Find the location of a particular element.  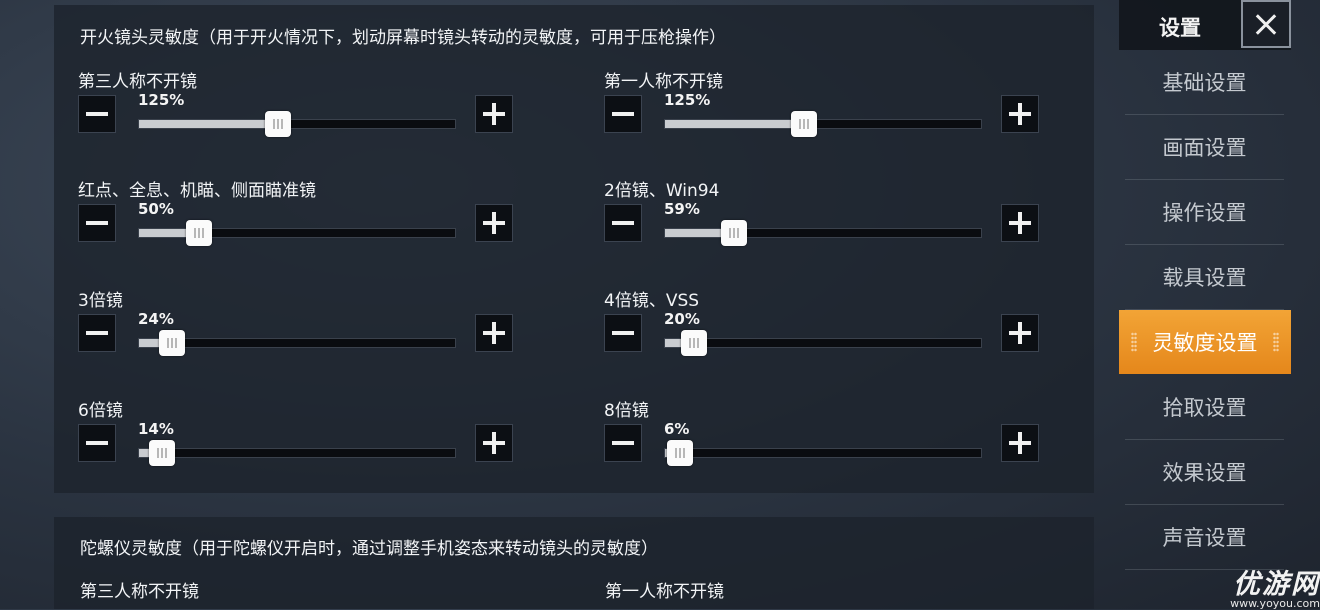

slider-value: 6% is located at coordinates (677, 429).